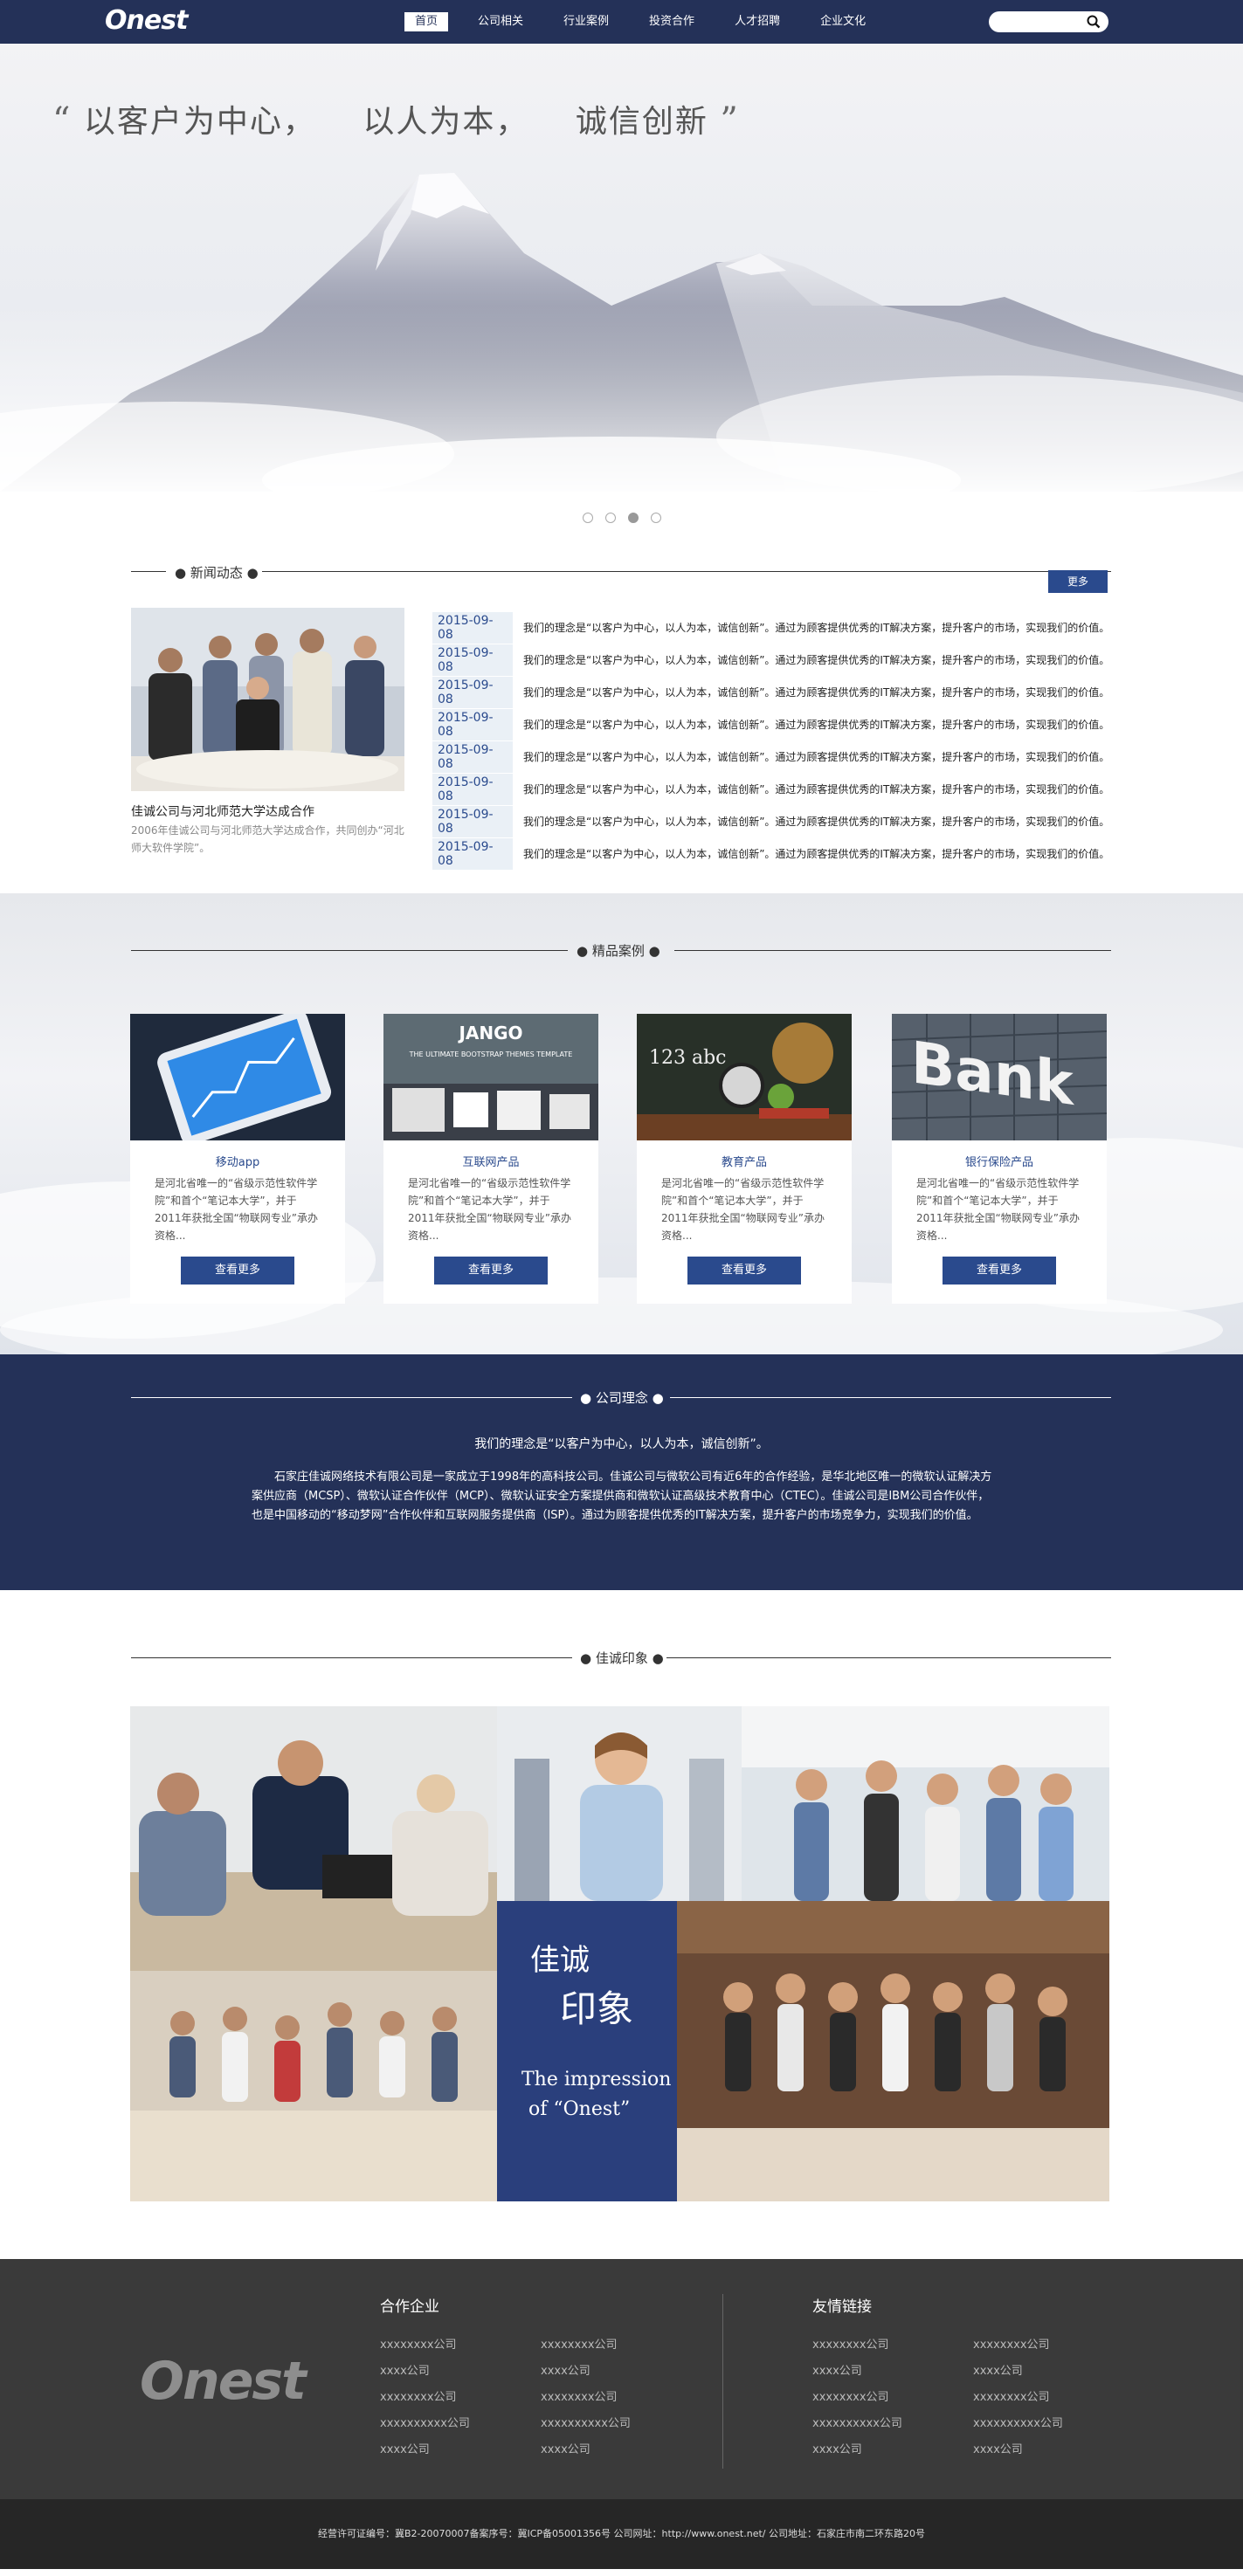  What do you see at coordinates (744, 1077) in the screenshot?
I see `case-image-classroom: 123 abc` at bounding box center [744, 1077].